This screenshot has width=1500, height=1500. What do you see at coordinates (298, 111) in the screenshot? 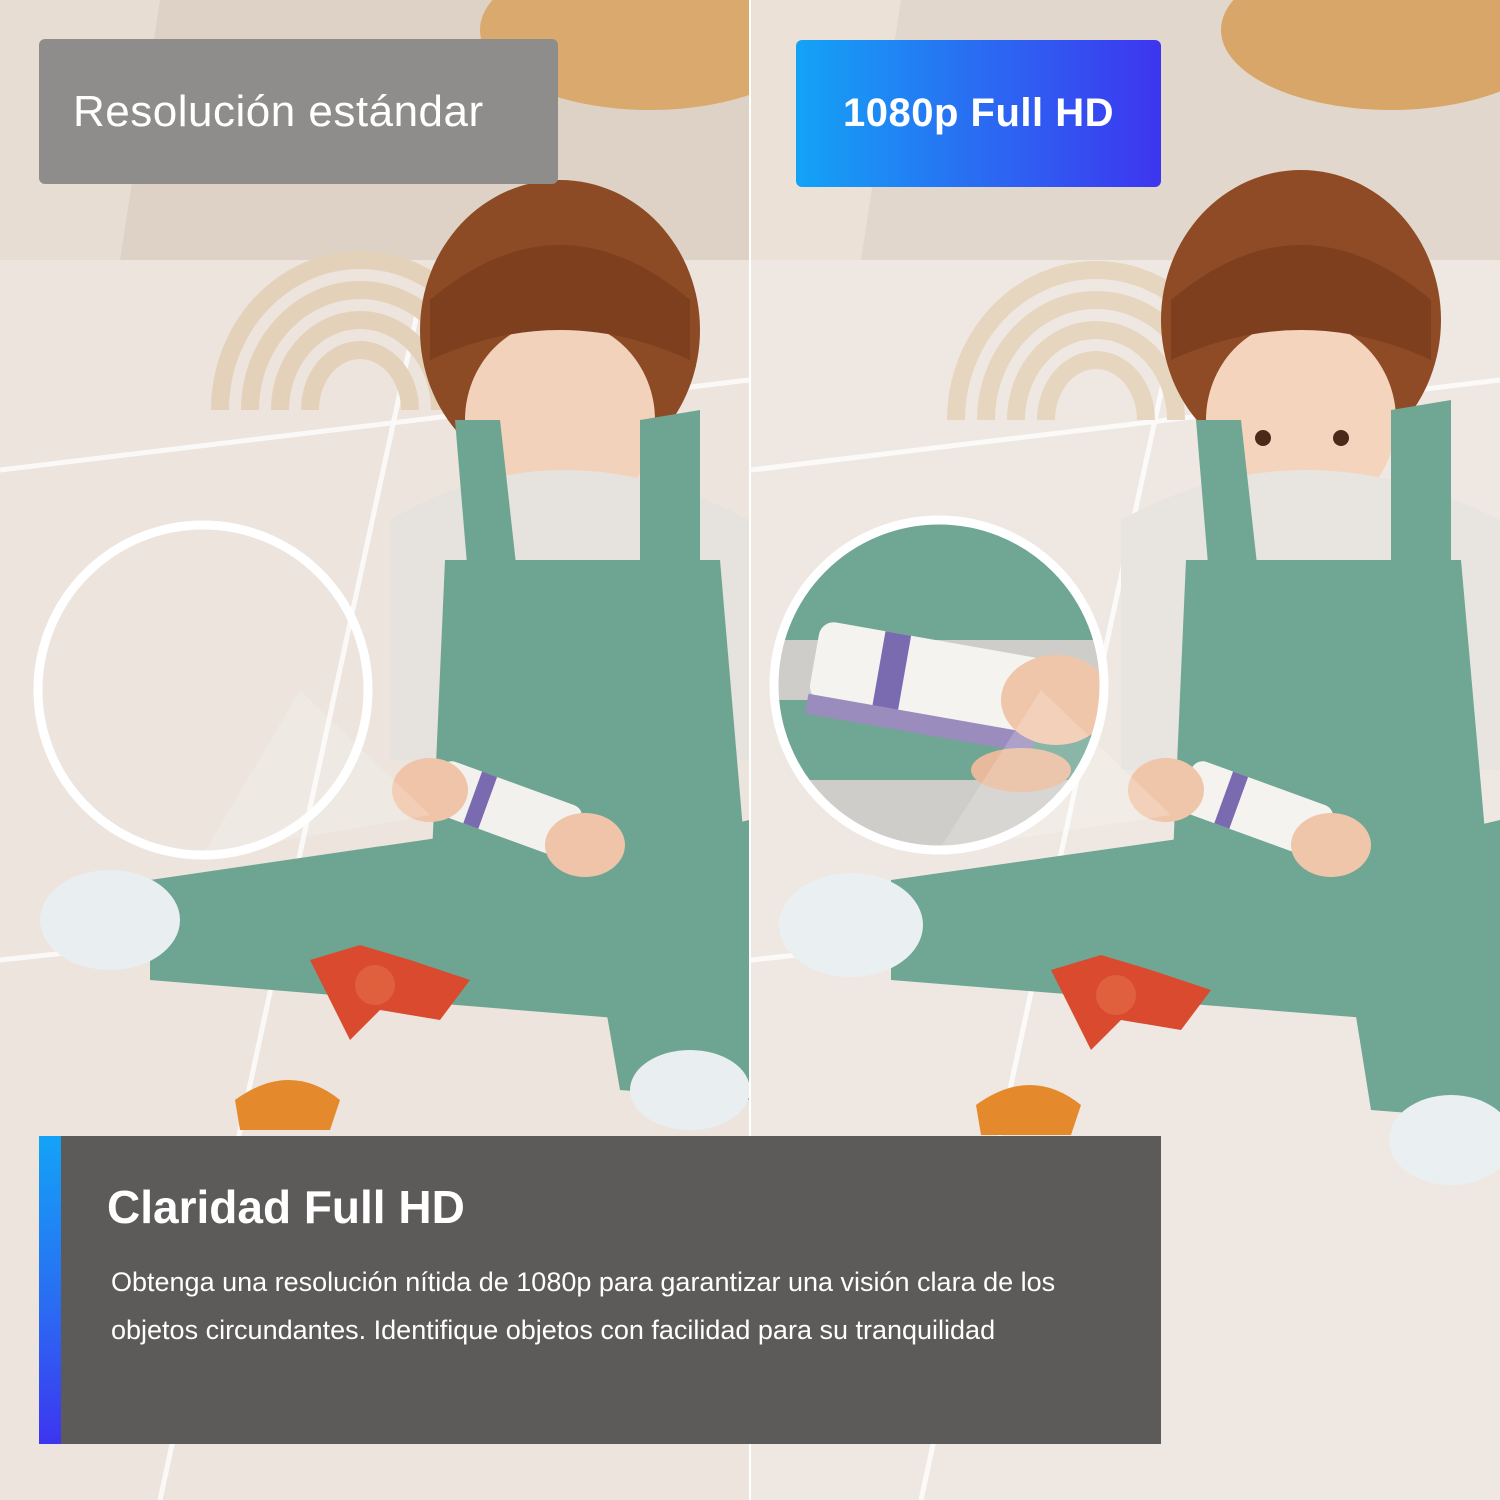
I see `standard-resolution-label: Resolución estándar` at bounding box center [298, 111].